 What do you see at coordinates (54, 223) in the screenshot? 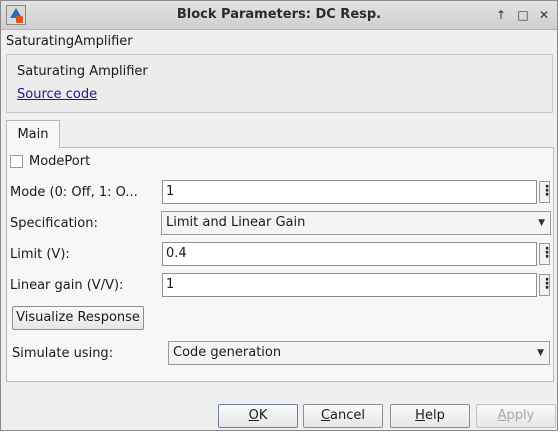
I see `specification-label: Specification:` at bounding box center [54, 223].